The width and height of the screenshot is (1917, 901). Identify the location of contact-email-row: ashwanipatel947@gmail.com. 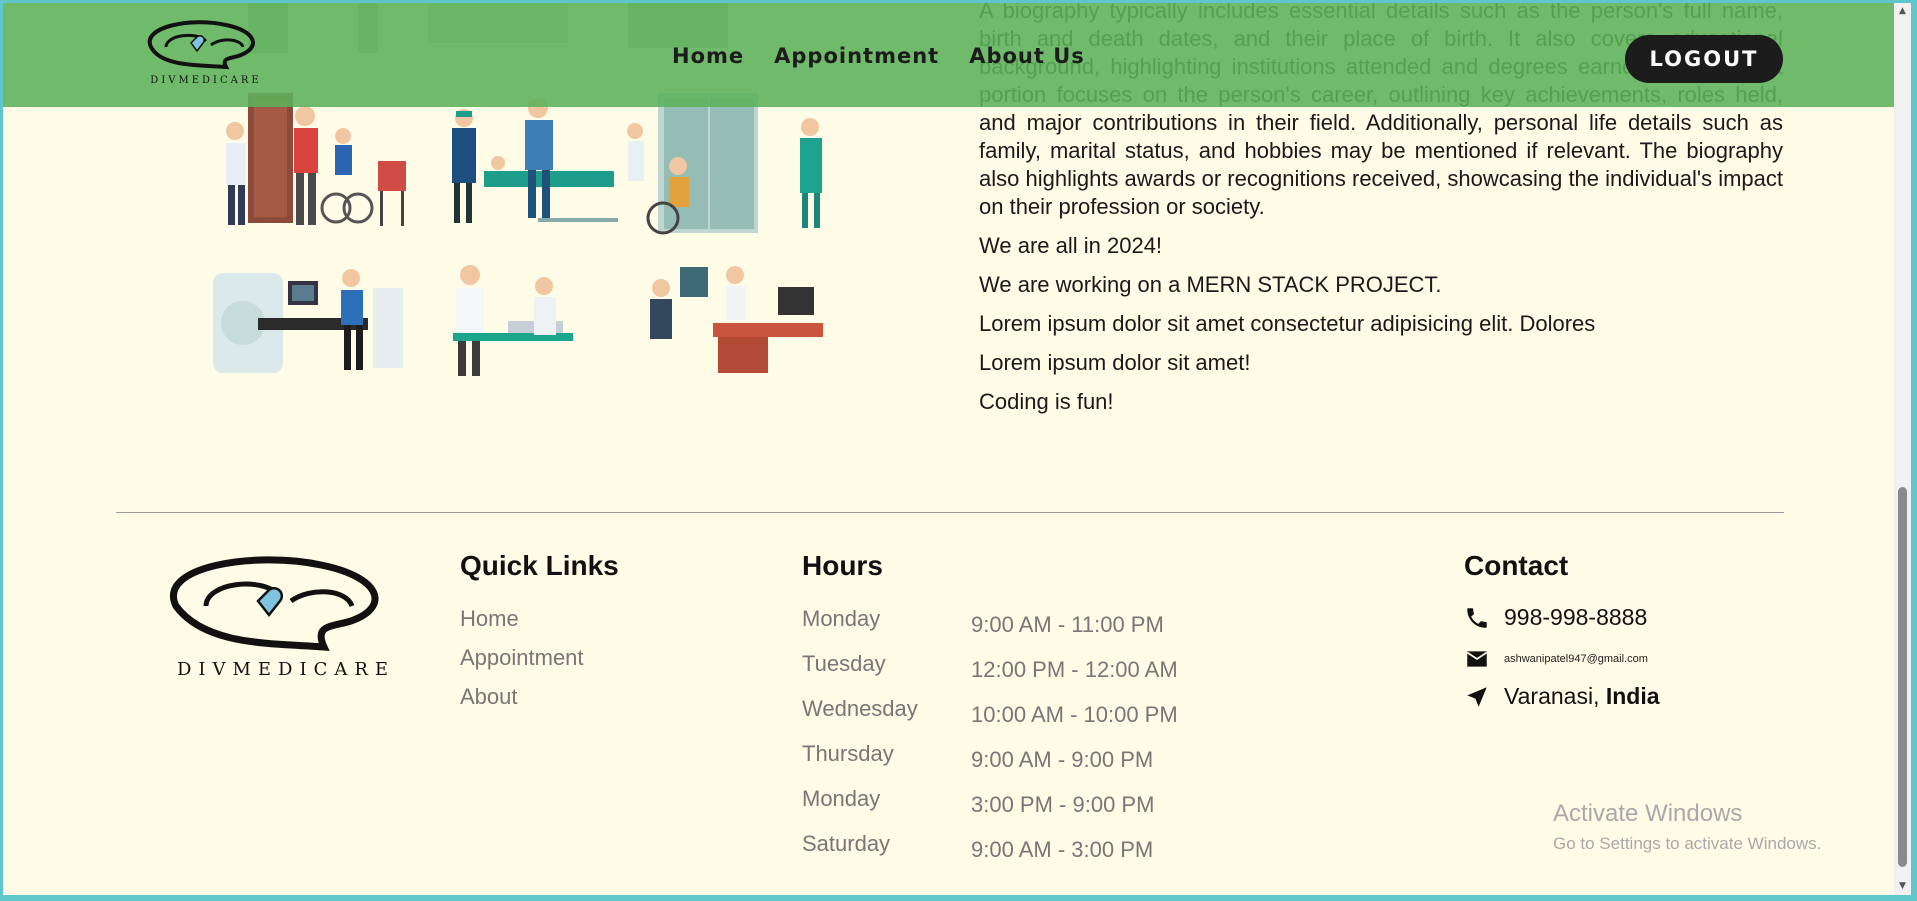
(1556, 659).